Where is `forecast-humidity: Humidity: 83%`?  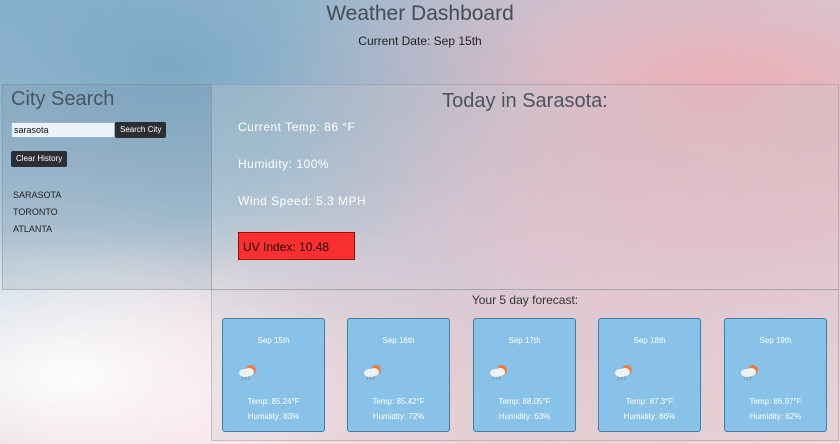
forecast-humidity: Humidity: 83% is located at coordinates (273, 416).